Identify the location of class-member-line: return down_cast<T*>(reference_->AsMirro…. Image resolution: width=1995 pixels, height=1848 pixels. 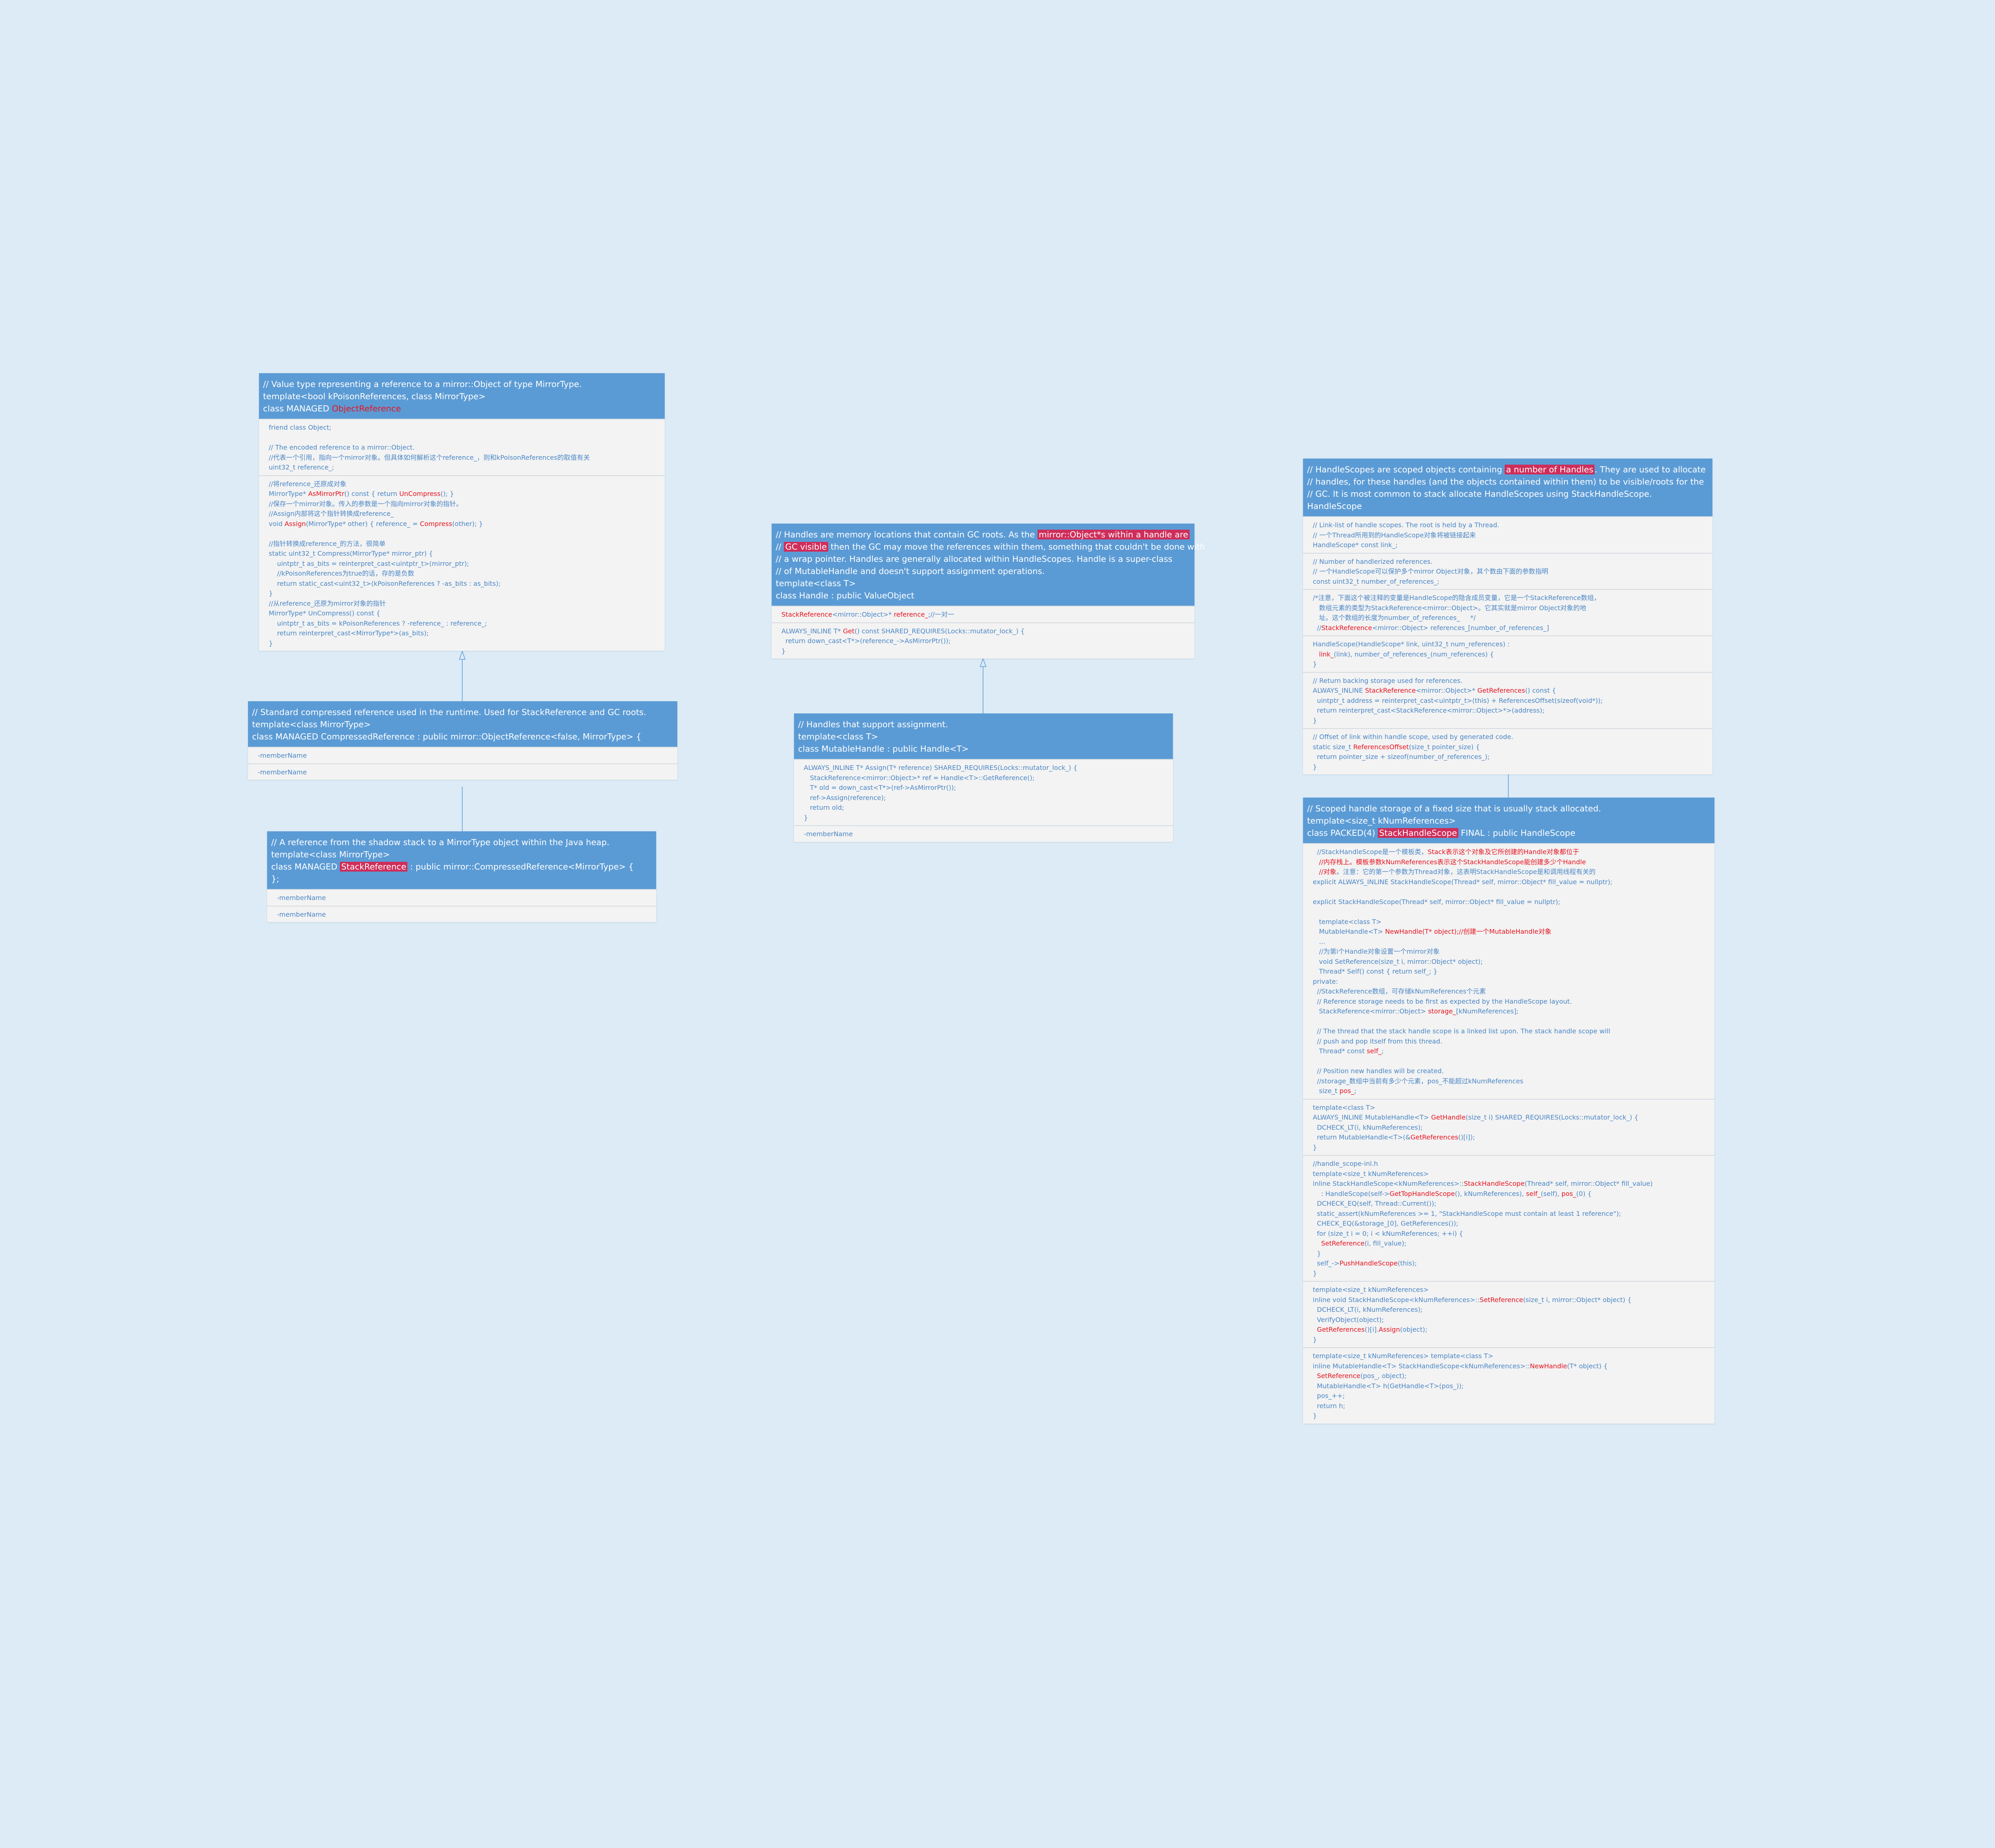
(866, 641).